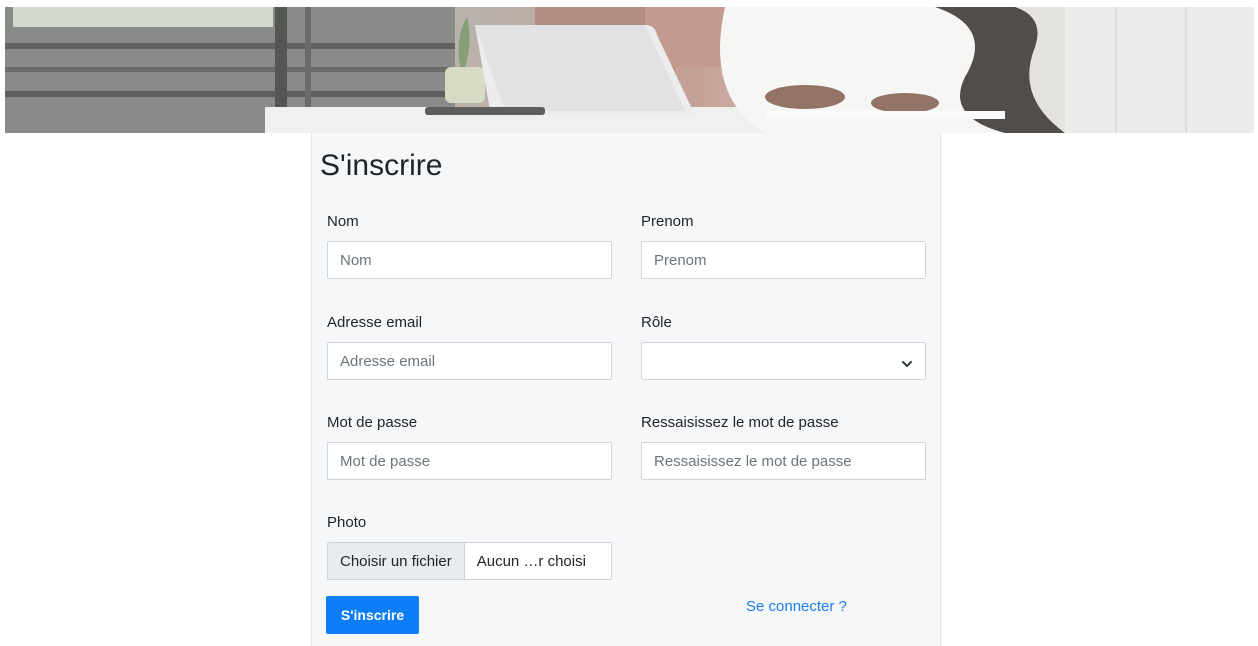  What do you see at coordinates (783, 361) in the screenshot?
I see `role-select` at bounding box center [783, 361].